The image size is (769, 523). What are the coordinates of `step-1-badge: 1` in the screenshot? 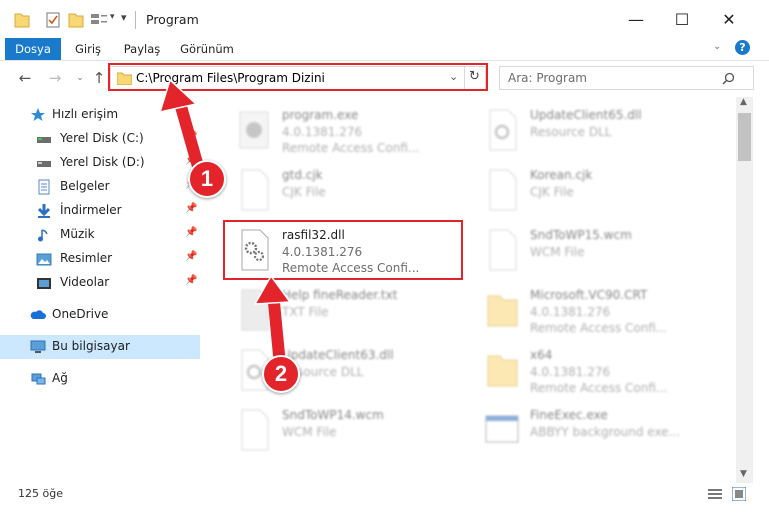 It's located at (207, 179).